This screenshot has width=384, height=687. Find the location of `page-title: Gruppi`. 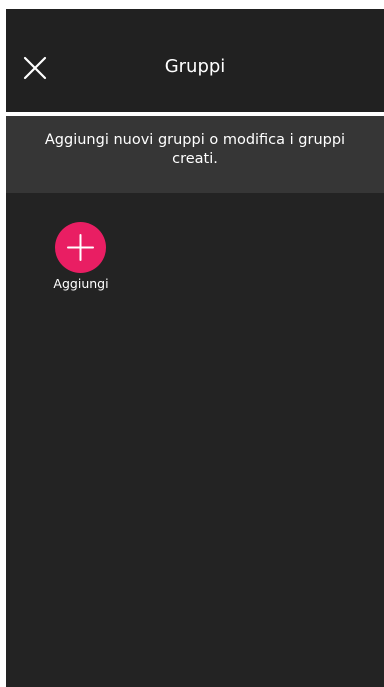

page-title: Gruppi is located at coordinates (195, 66).